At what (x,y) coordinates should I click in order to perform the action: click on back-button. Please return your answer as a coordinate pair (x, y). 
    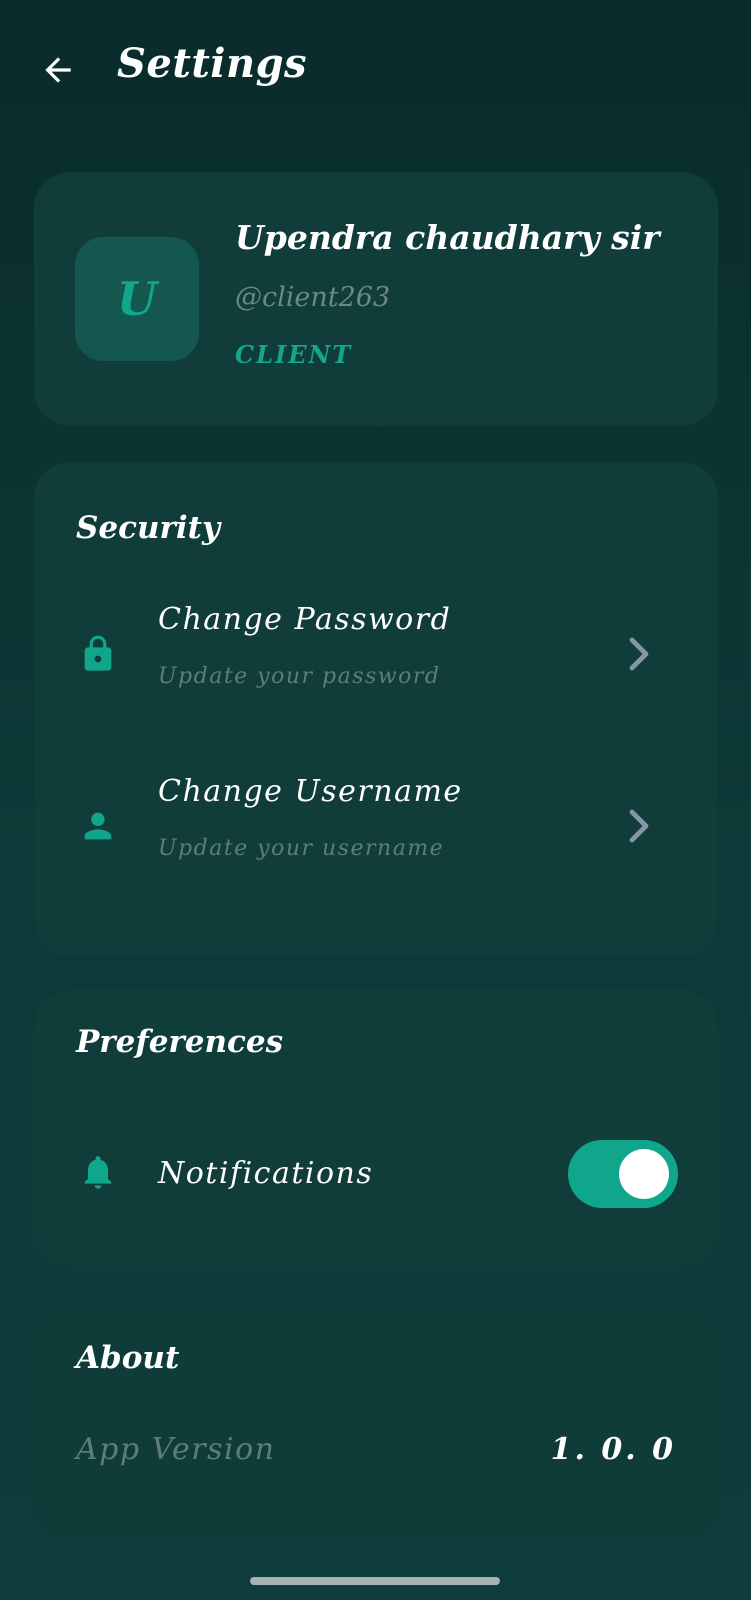
    Looking at the image, I should click on (58, 70).